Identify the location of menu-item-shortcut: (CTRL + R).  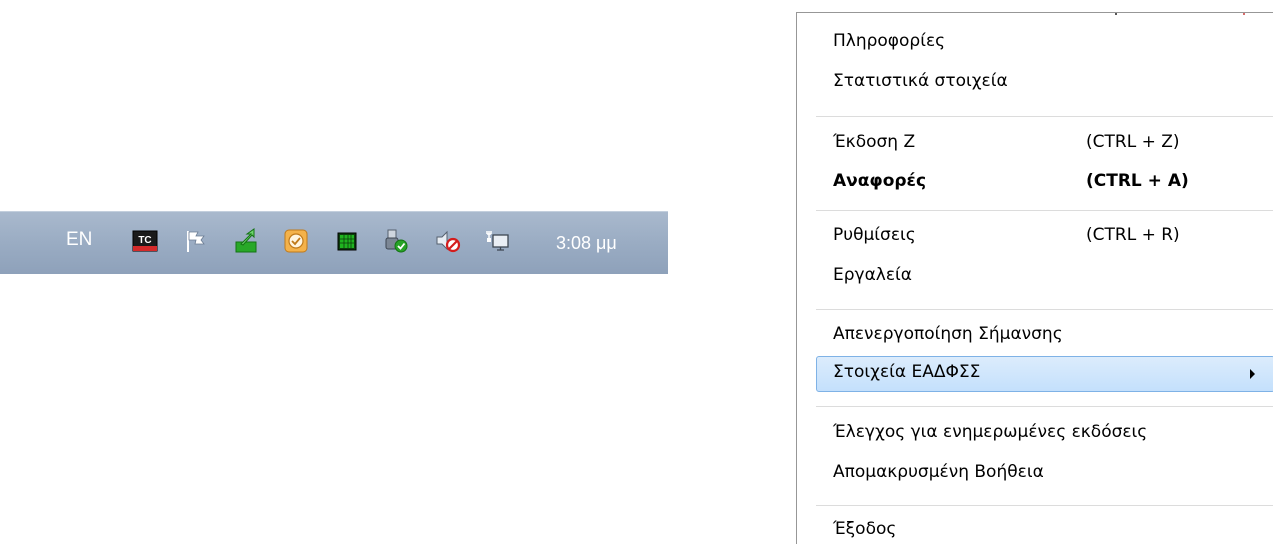
(1133, 235).